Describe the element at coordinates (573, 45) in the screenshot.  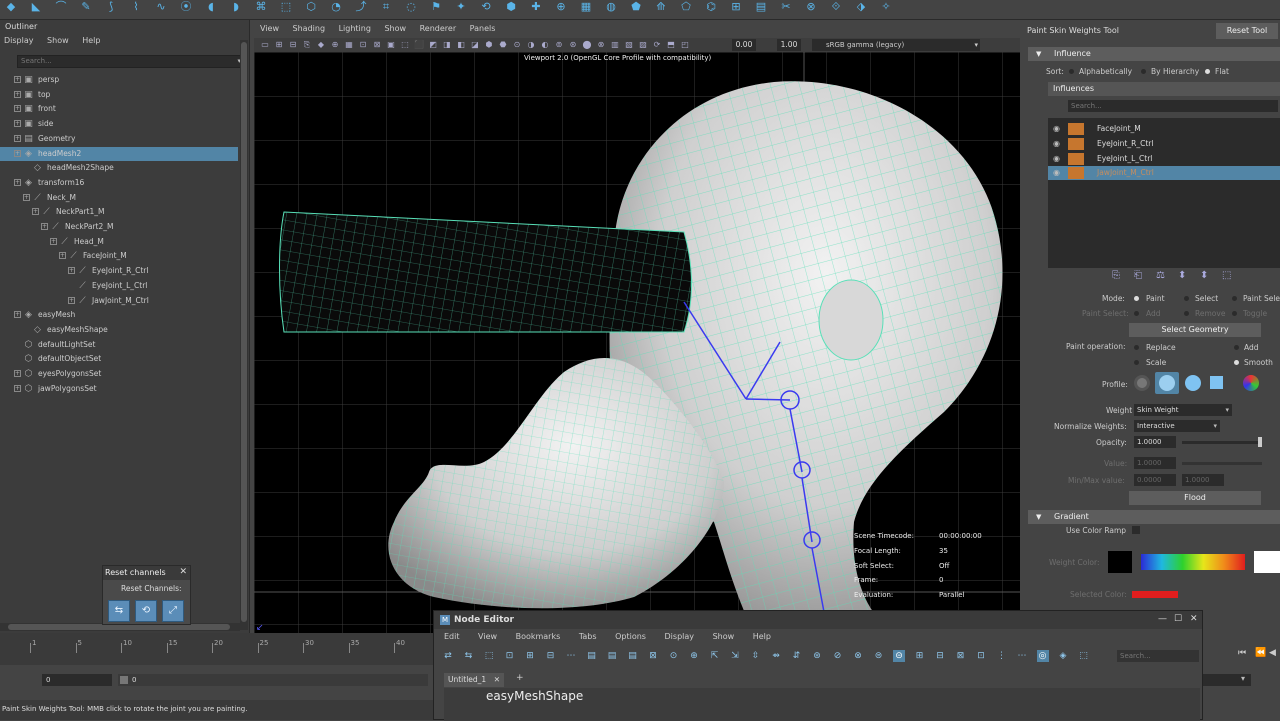
I see `viewport-tool-icon: ⊛` at that location.